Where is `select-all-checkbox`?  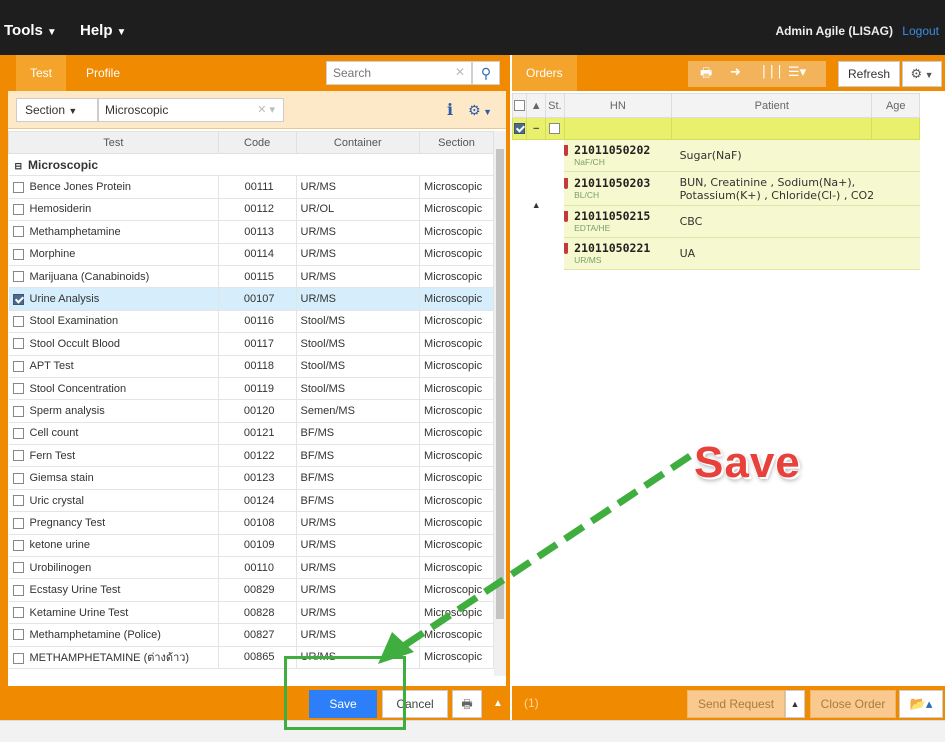 select-all-checkbox is located at coordinates (520, 106).